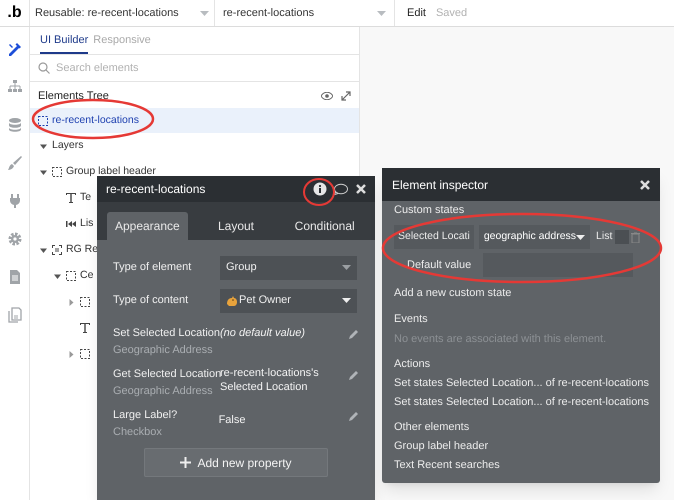 The width and height of the screenshot is (674, 500). Describe the element at coordinates (325, 226) in the screenshot. I see `panel-tab: Conditional` at that location.